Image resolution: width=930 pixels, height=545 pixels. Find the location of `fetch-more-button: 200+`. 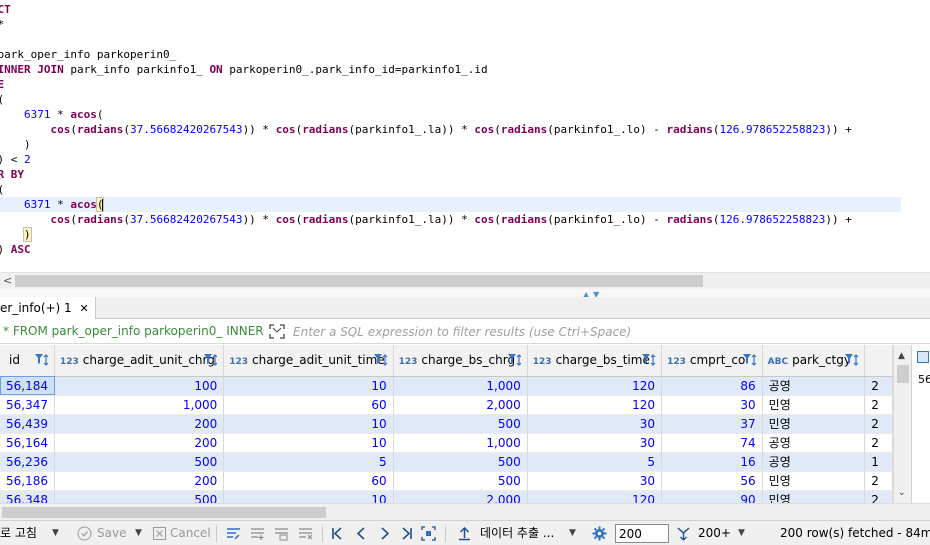

fetch-more-button: 200+ is located at coordinates (714, 533).